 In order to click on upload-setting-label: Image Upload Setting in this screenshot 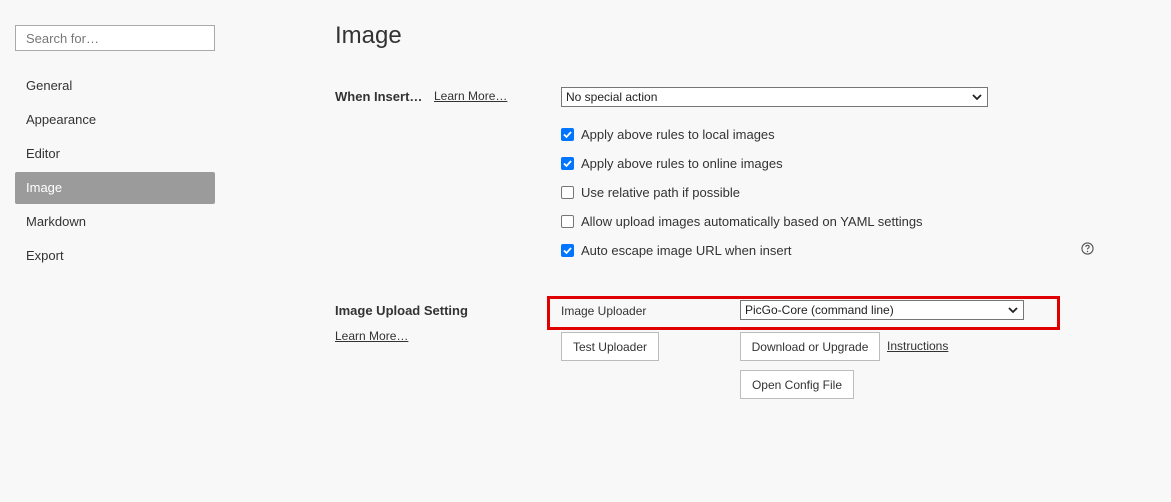, I will do `click(401, 310)`.